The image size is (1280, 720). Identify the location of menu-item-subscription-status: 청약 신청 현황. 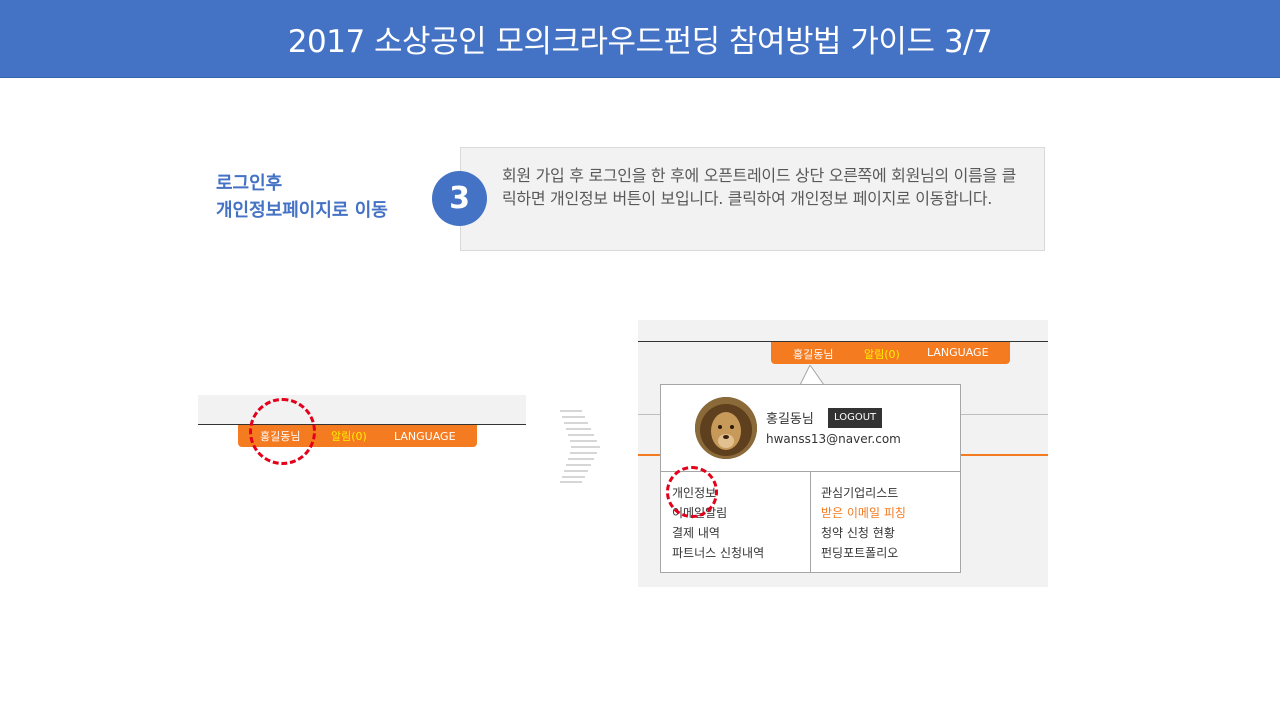
(863, 533).